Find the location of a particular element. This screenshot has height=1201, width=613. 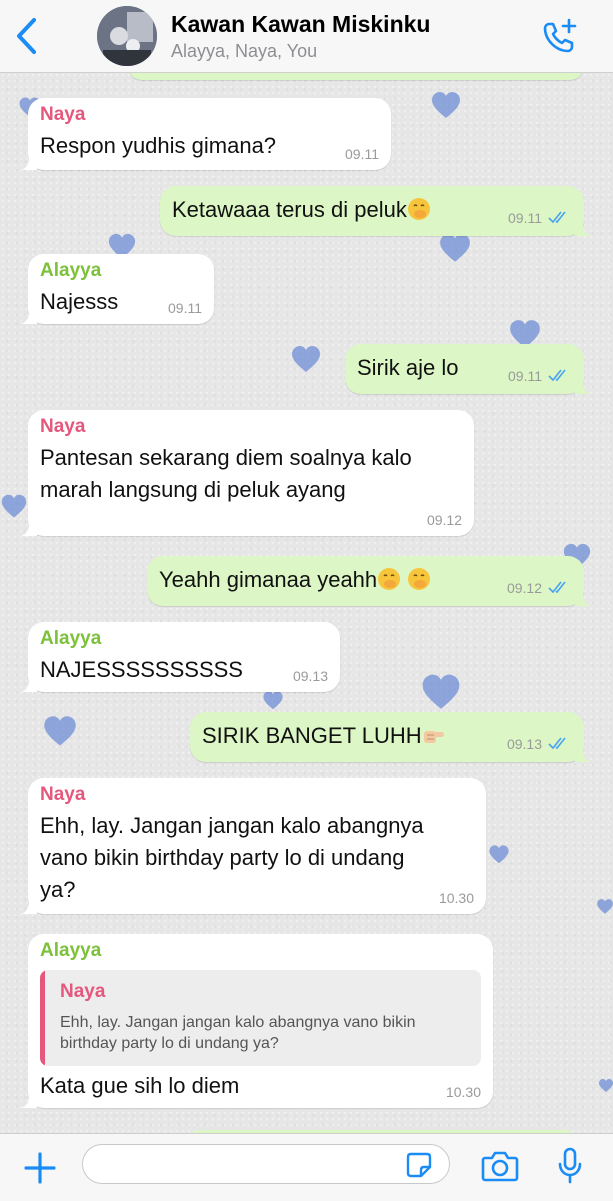

message-bubble-outgoing: Sirik aje lo 09.11 is located at coordinates (468, 369).